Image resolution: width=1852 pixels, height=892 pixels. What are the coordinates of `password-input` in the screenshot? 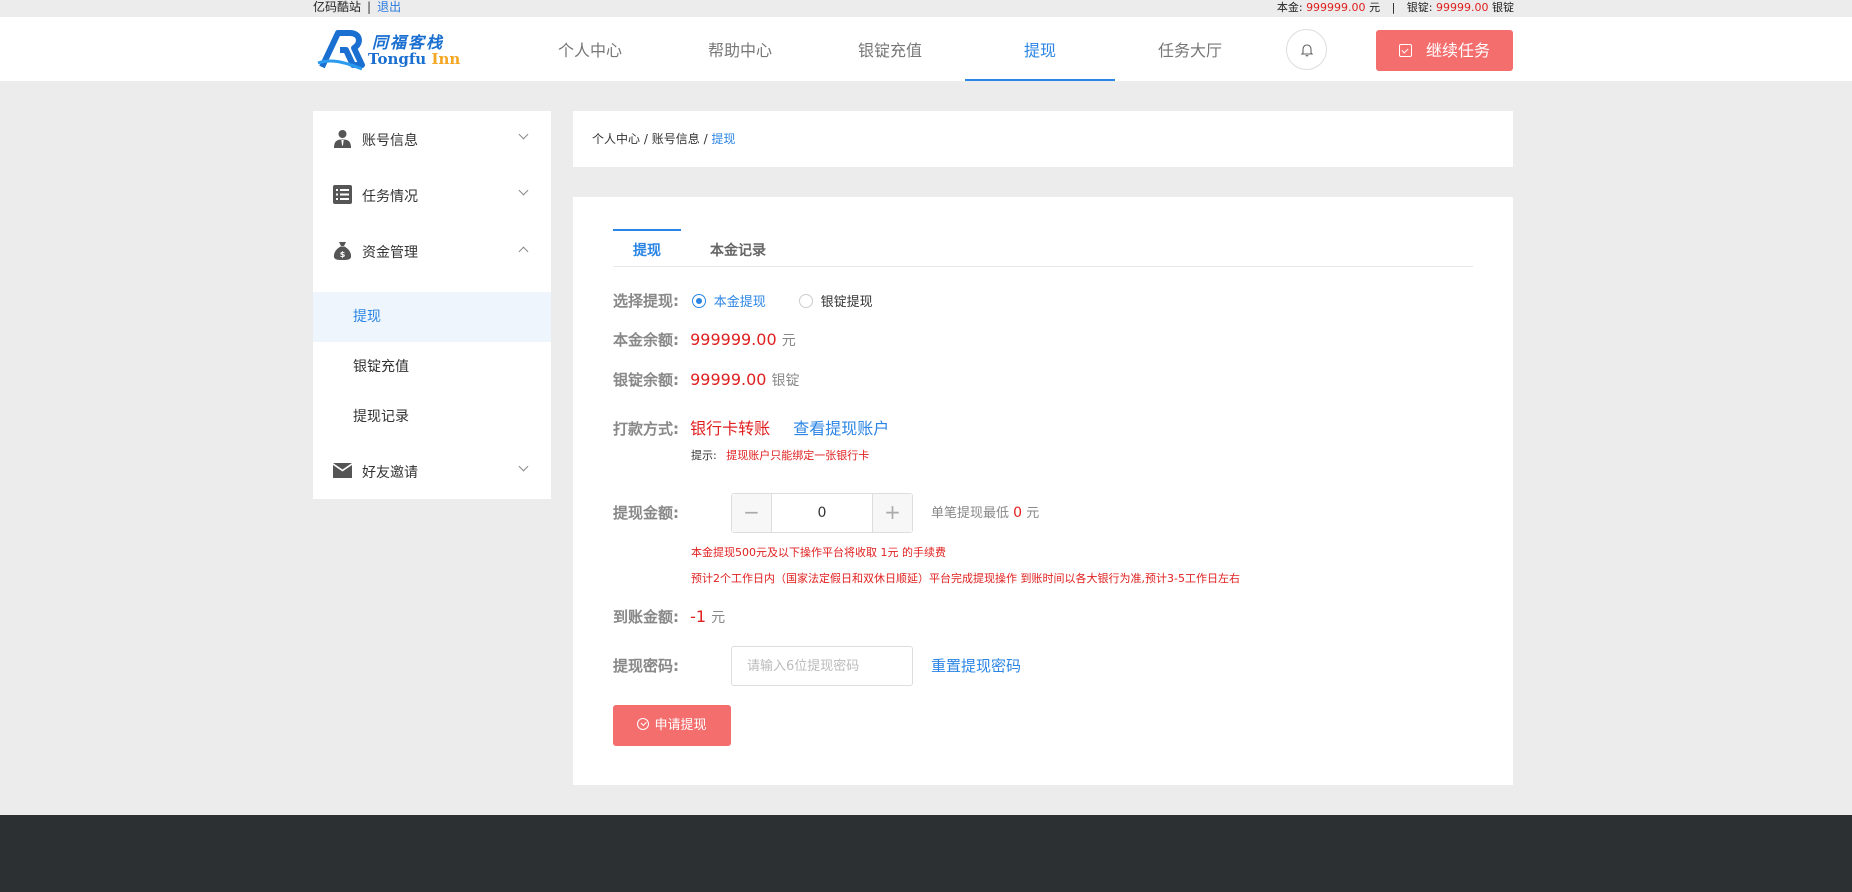 It's located at (822, 666).